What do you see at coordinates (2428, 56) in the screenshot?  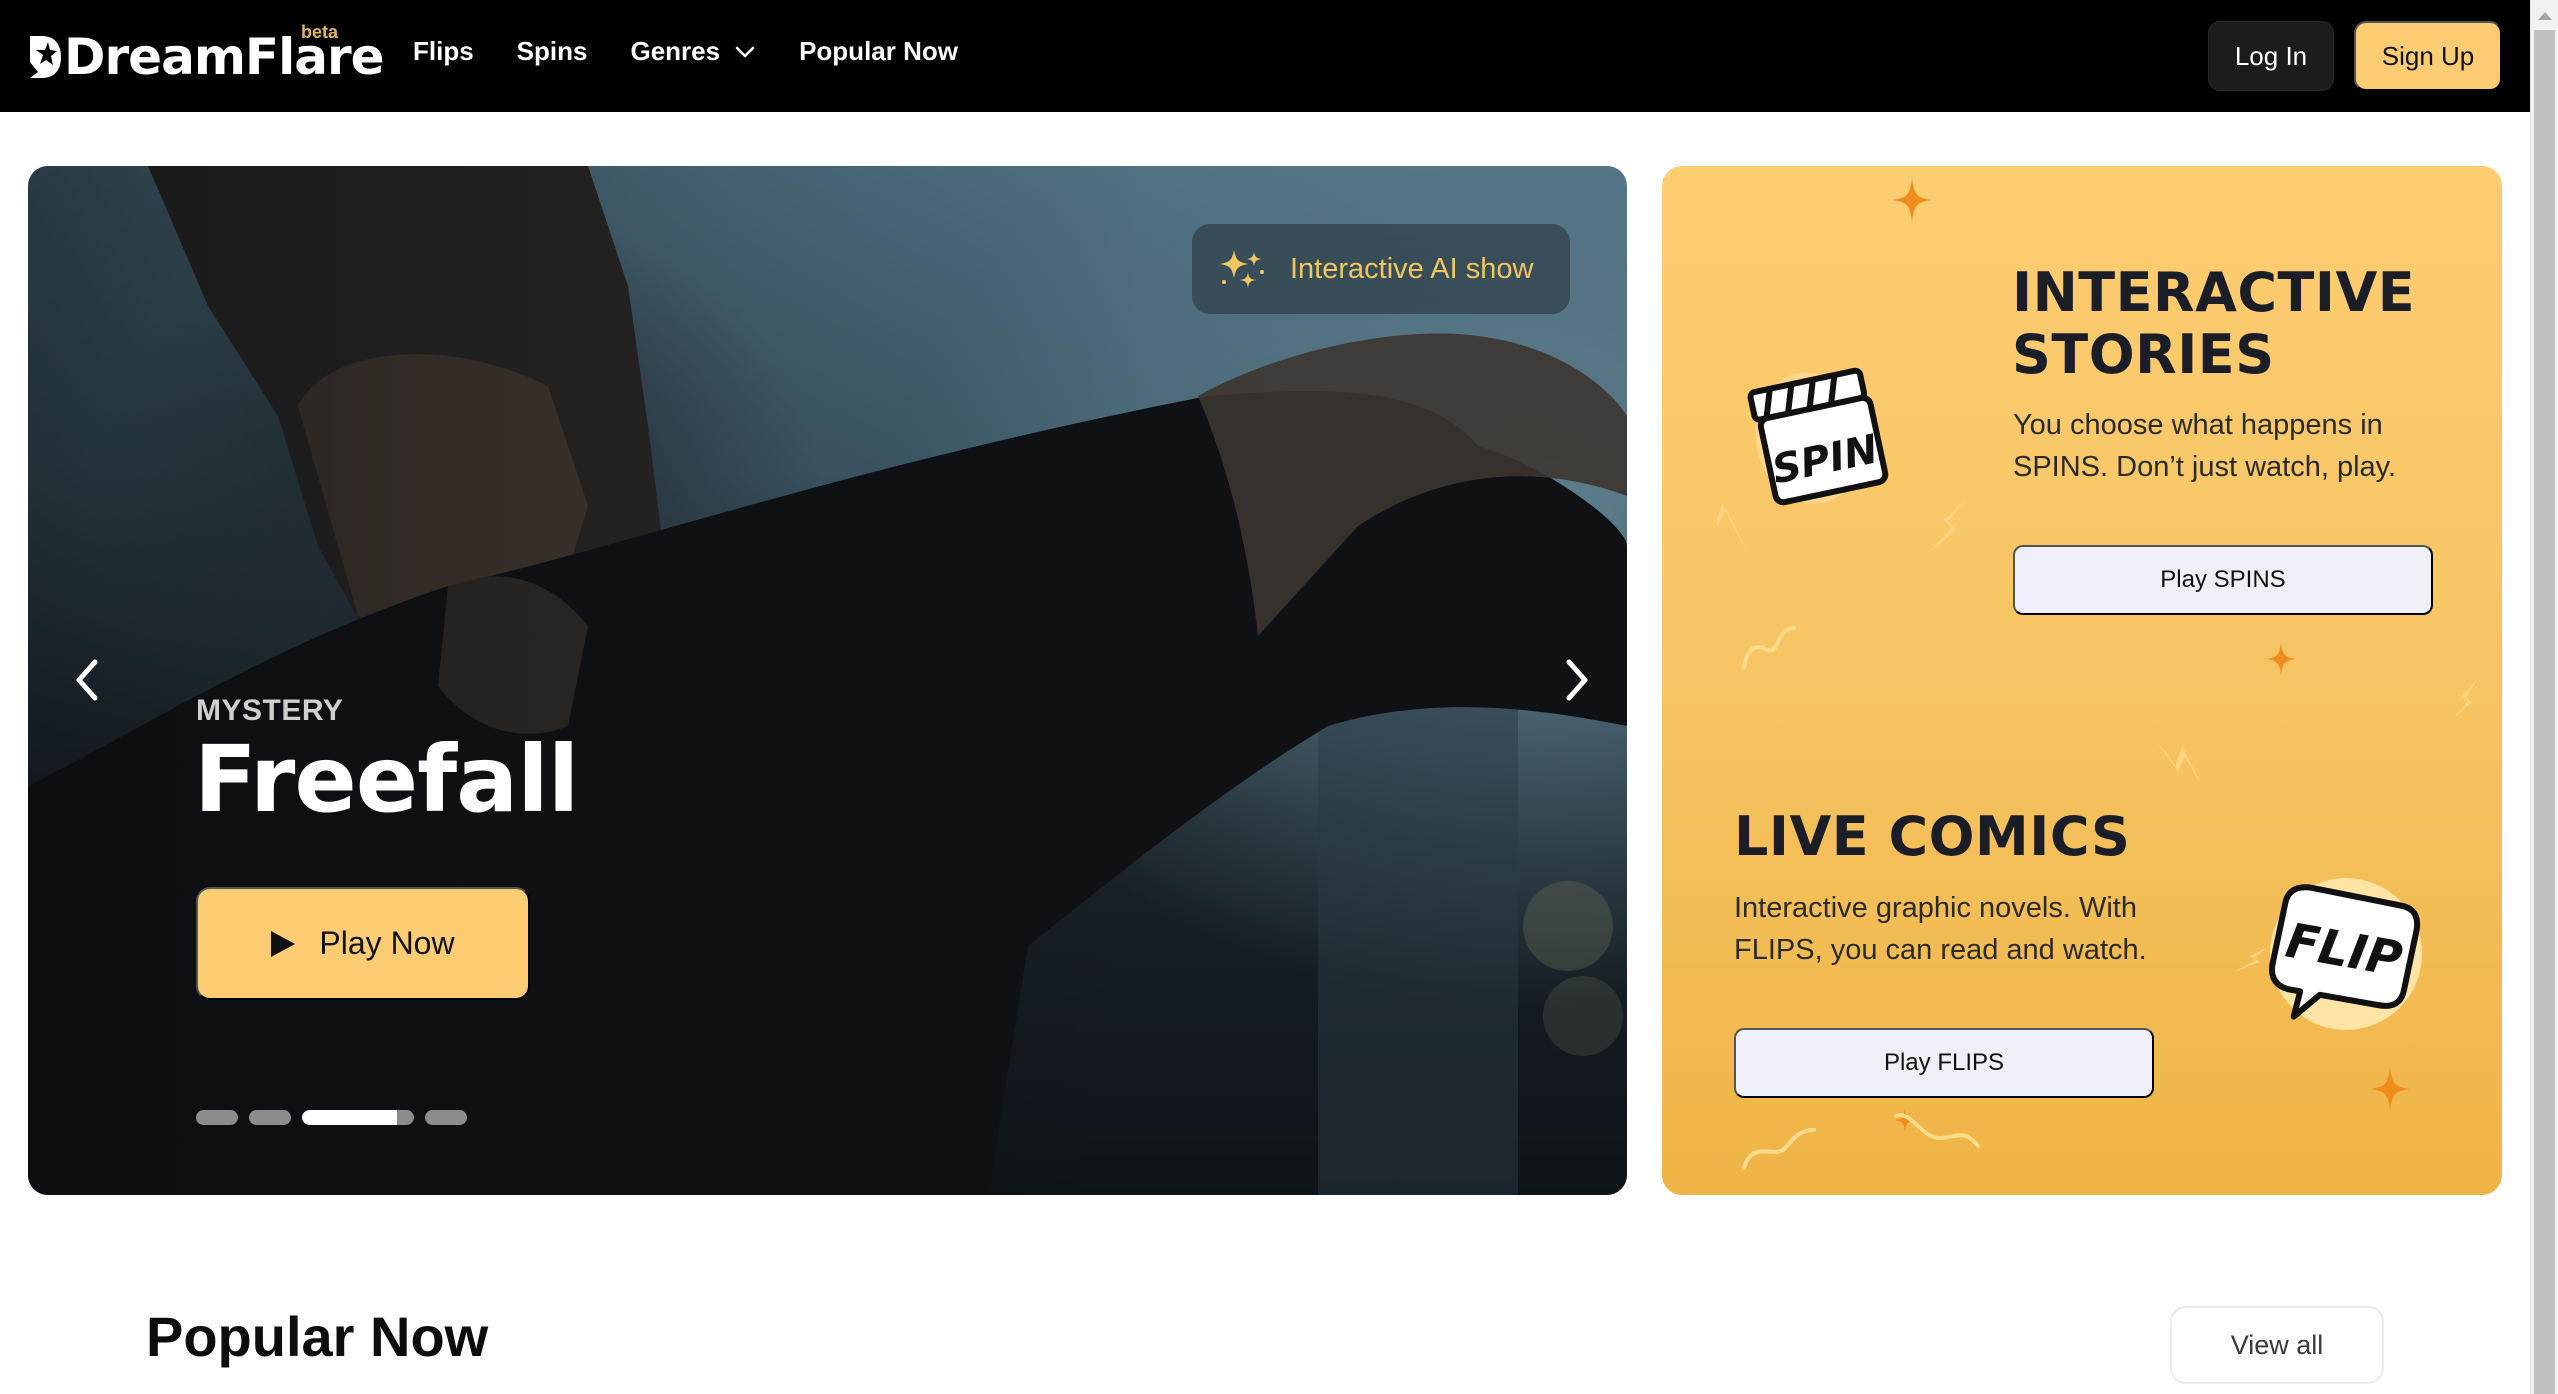 I see `signup-button: Sign Up` at bounding box center [2428, 56].